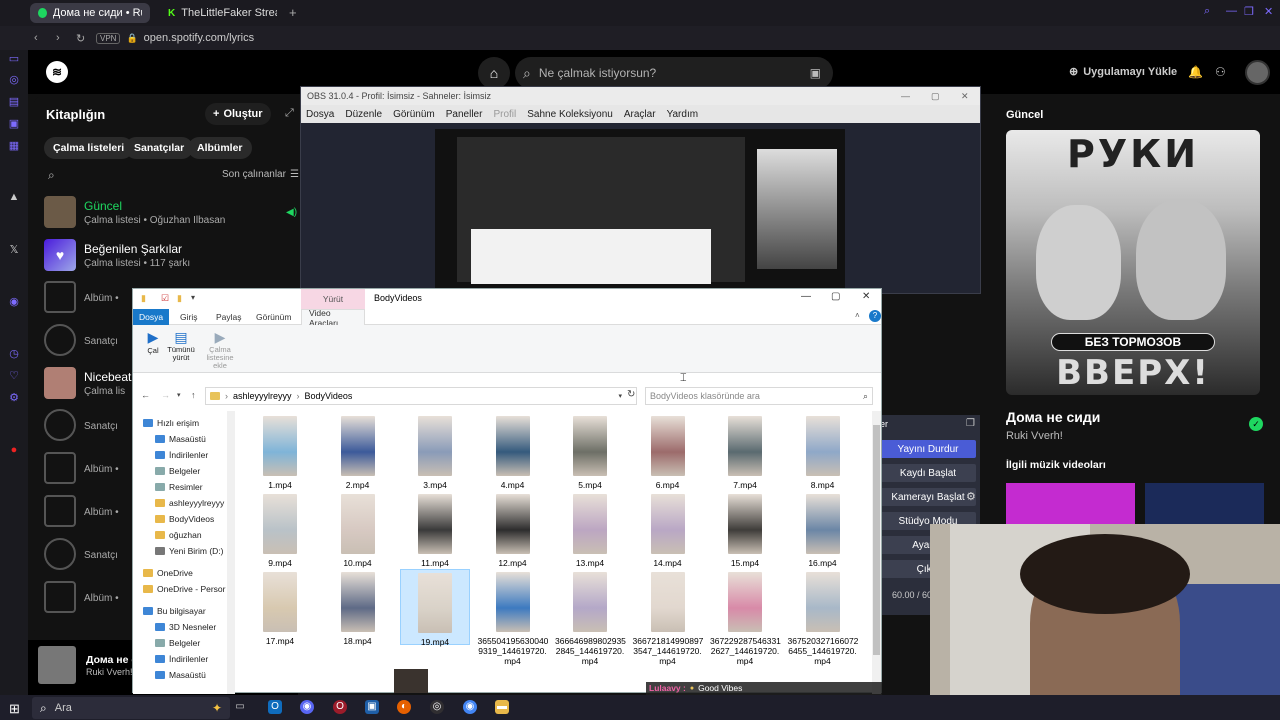 The width and height of the screenshot is (1280, 720). I want to click on play-all-button: ▤ Tümünü yürüt, so click(181, 345).